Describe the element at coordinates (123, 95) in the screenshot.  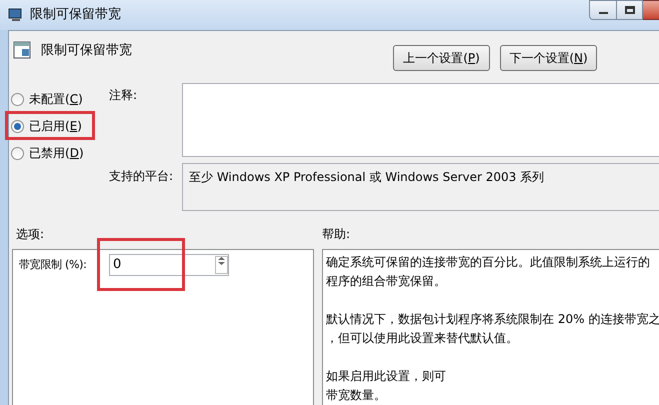
I see `comment-label: 注释:` at that location.